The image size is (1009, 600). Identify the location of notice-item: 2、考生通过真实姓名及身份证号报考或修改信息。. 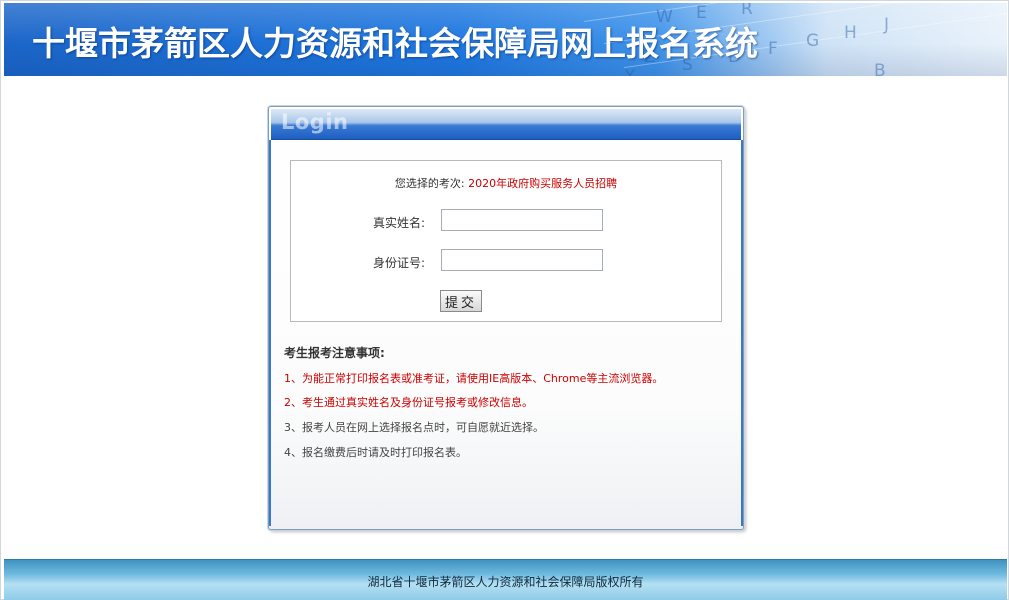
(408, 402).